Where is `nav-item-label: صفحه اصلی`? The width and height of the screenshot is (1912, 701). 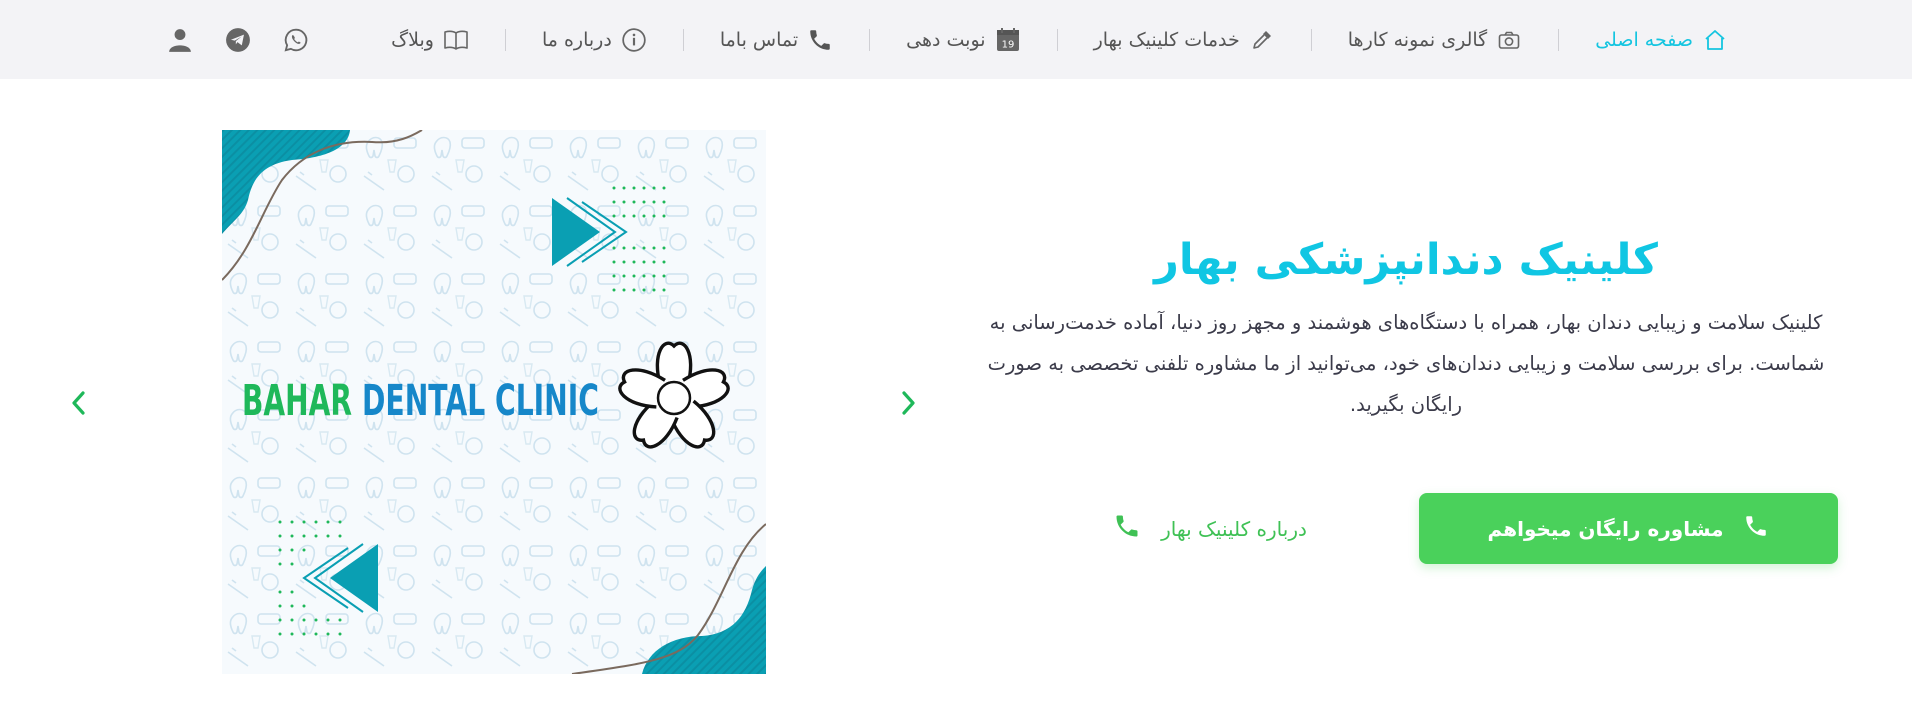 nav-item-label: صفحه اصلی is located at coordinates (1644, 39).